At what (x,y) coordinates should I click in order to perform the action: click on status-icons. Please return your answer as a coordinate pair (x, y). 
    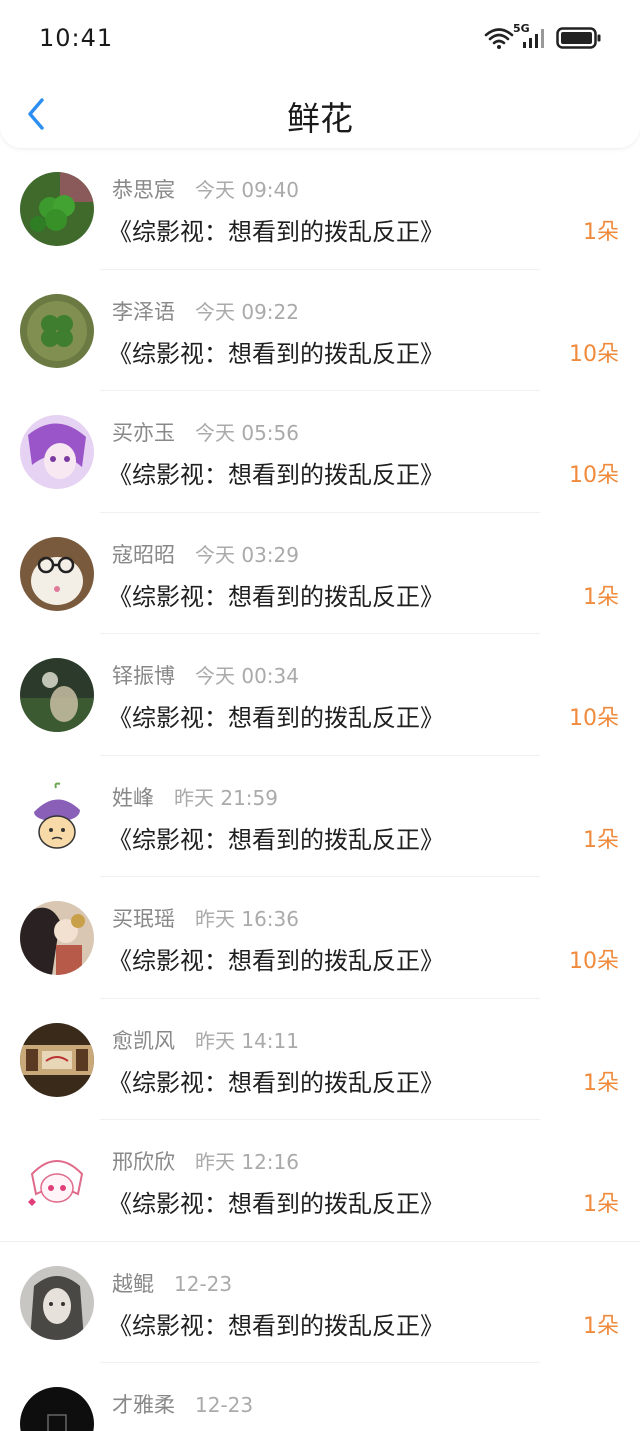
    Looking at the image, I should click on (543, 38).